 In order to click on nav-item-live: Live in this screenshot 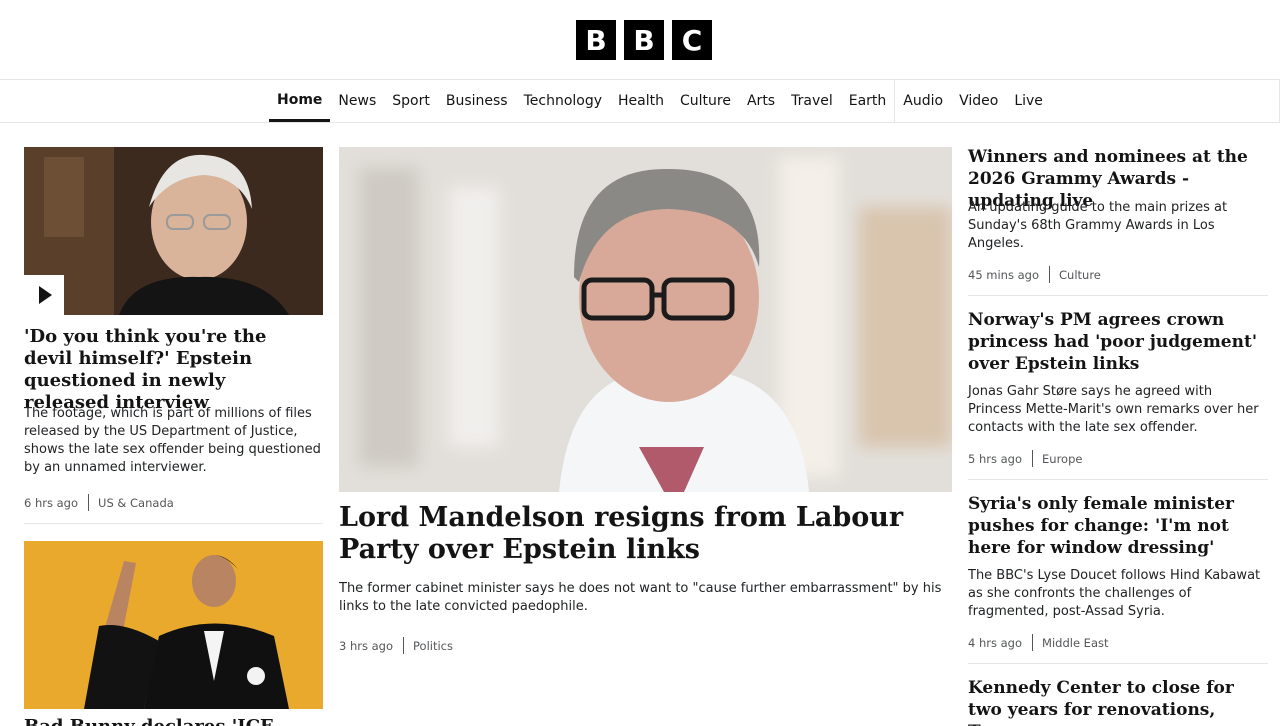, I will do `click(1028, 101)`.